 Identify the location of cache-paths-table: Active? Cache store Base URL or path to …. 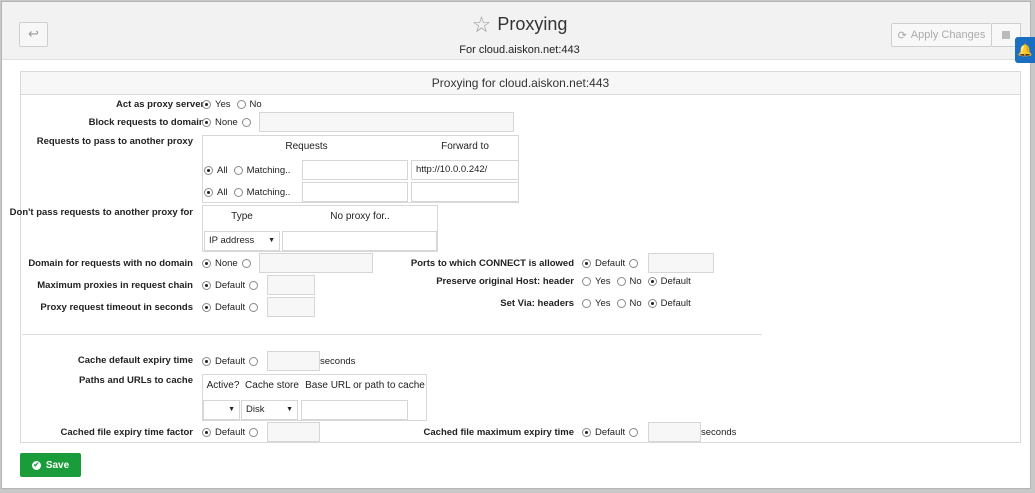
(314, 397).